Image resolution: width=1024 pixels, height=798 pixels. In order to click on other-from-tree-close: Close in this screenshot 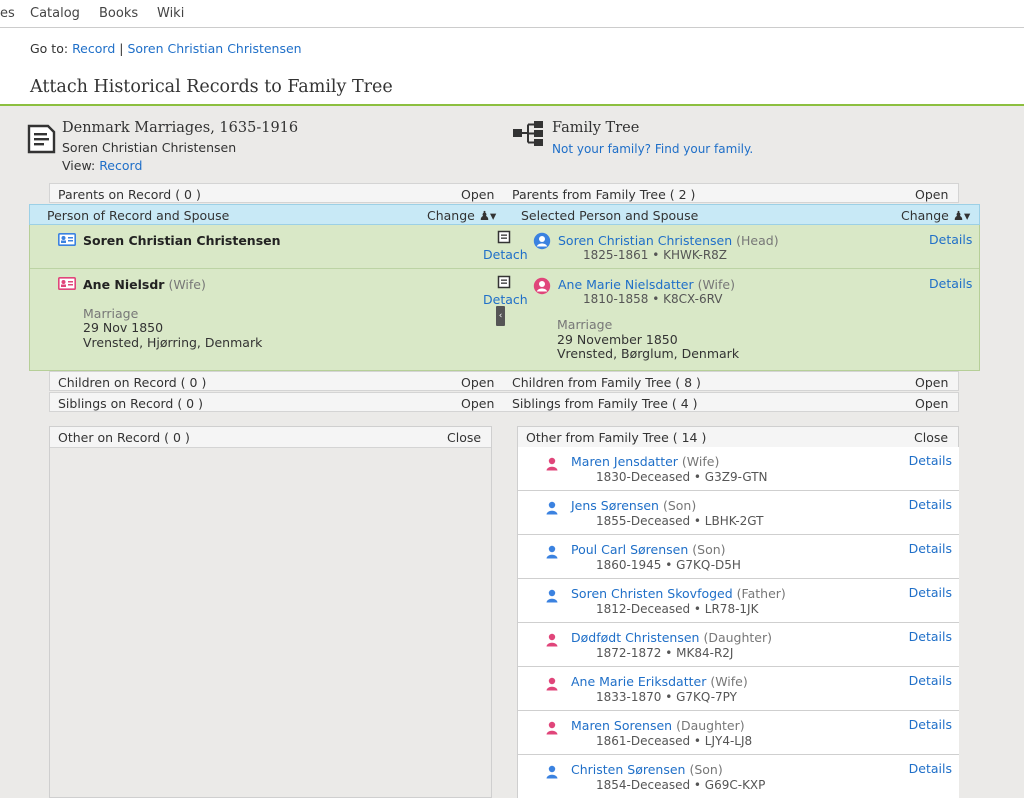, I will do `click(931, 437)`.